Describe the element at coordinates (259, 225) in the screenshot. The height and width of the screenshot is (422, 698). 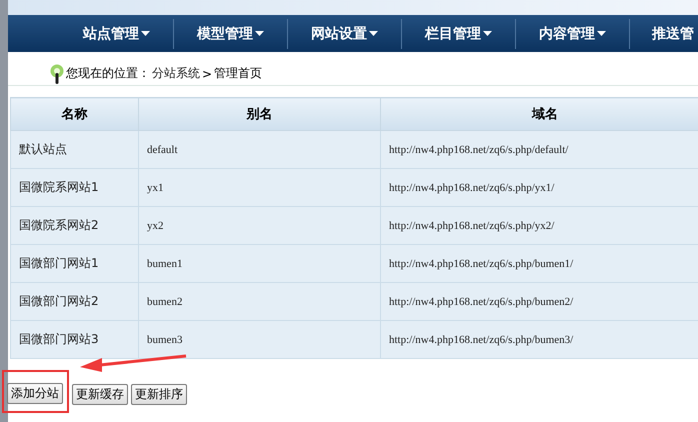
I see `table-cell: yx2` at that location.